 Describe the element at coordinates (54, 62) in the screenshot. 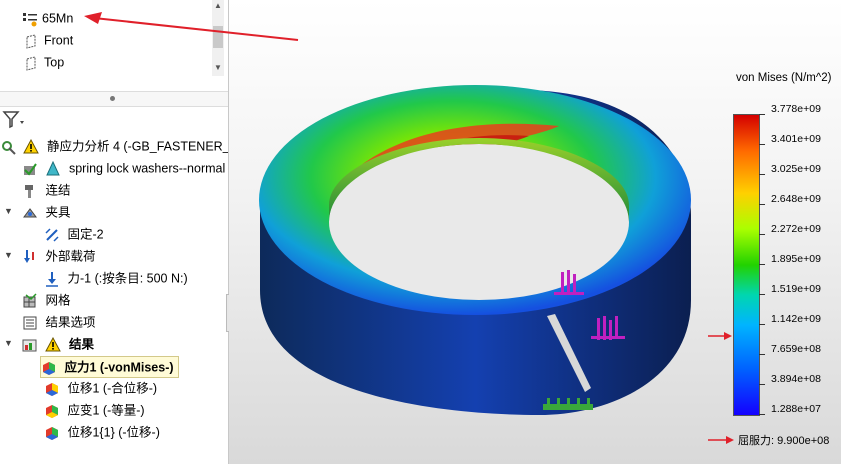

I see `plane-label: Top` at that location.